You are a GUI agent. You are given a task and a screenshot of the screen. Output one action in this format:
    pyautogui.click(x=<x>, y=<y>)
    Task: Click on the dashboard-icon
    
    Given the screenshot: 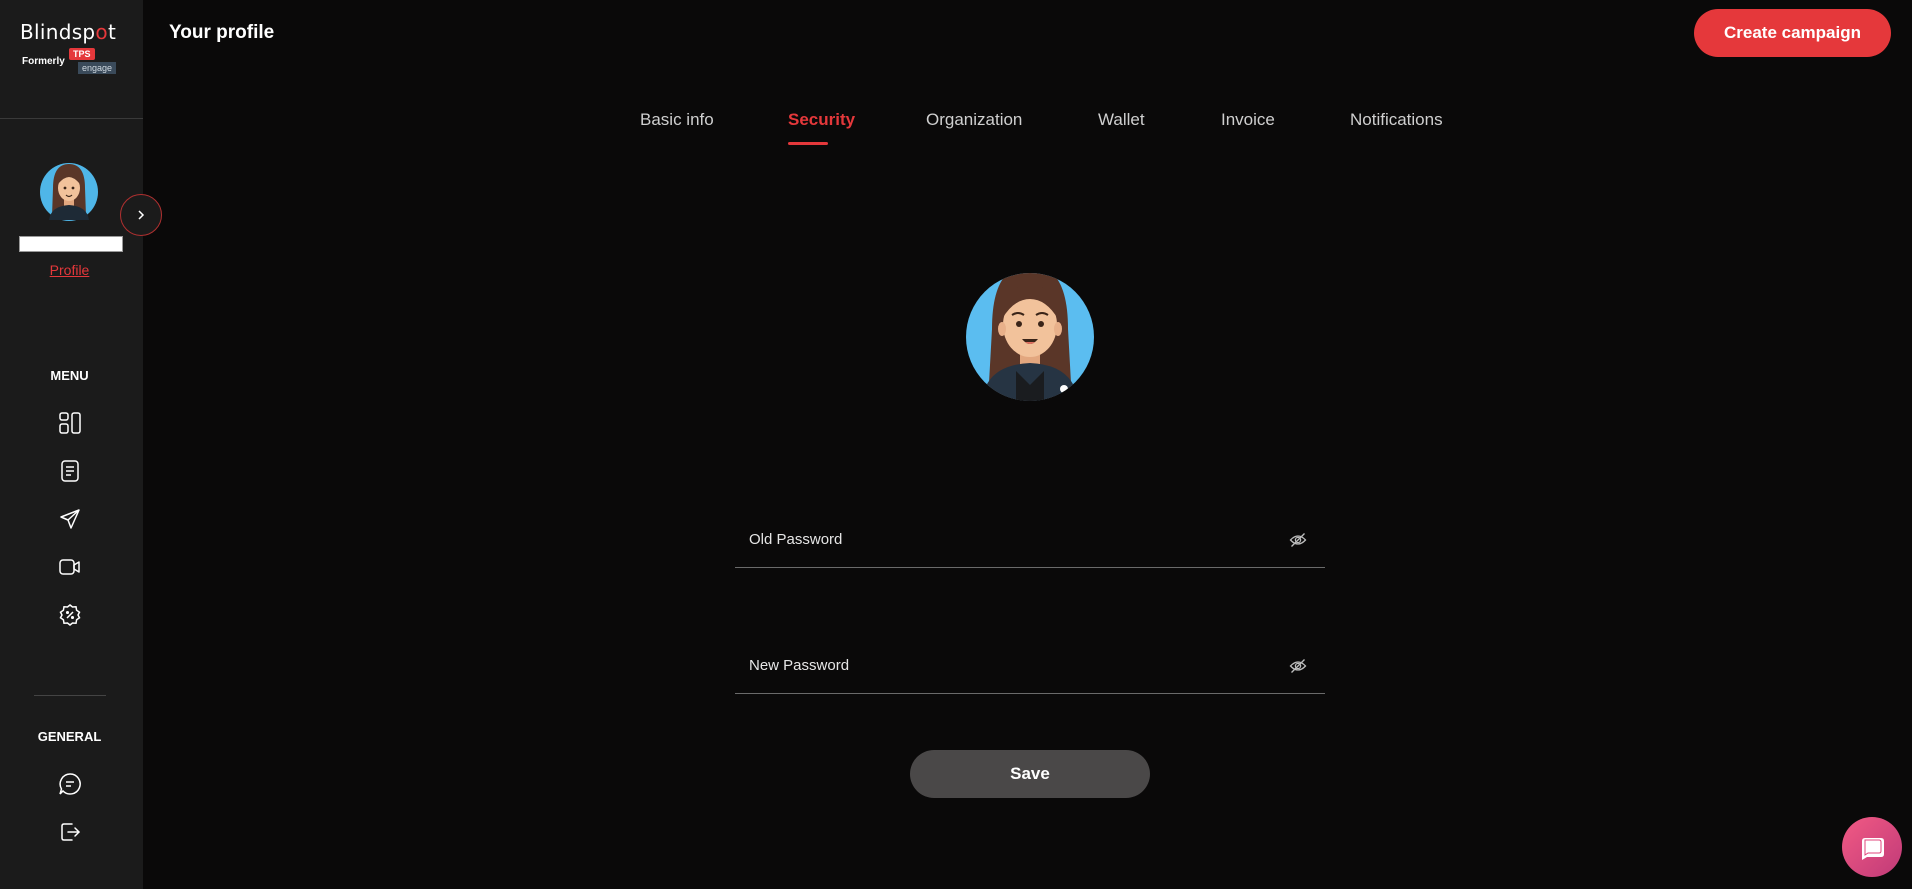 What is the action you would take?
    pyautogui.click(x=70, y=423)
    